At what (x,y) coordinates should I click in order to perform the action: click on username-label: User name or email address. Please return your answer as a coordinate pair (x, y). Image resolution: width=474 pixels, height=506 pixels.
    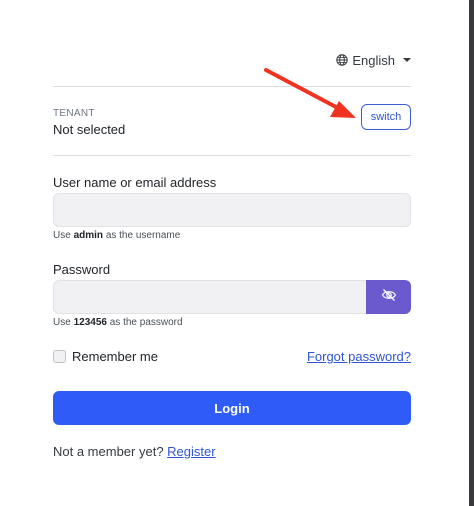
    Looking at the image, I should click on (135, 182).